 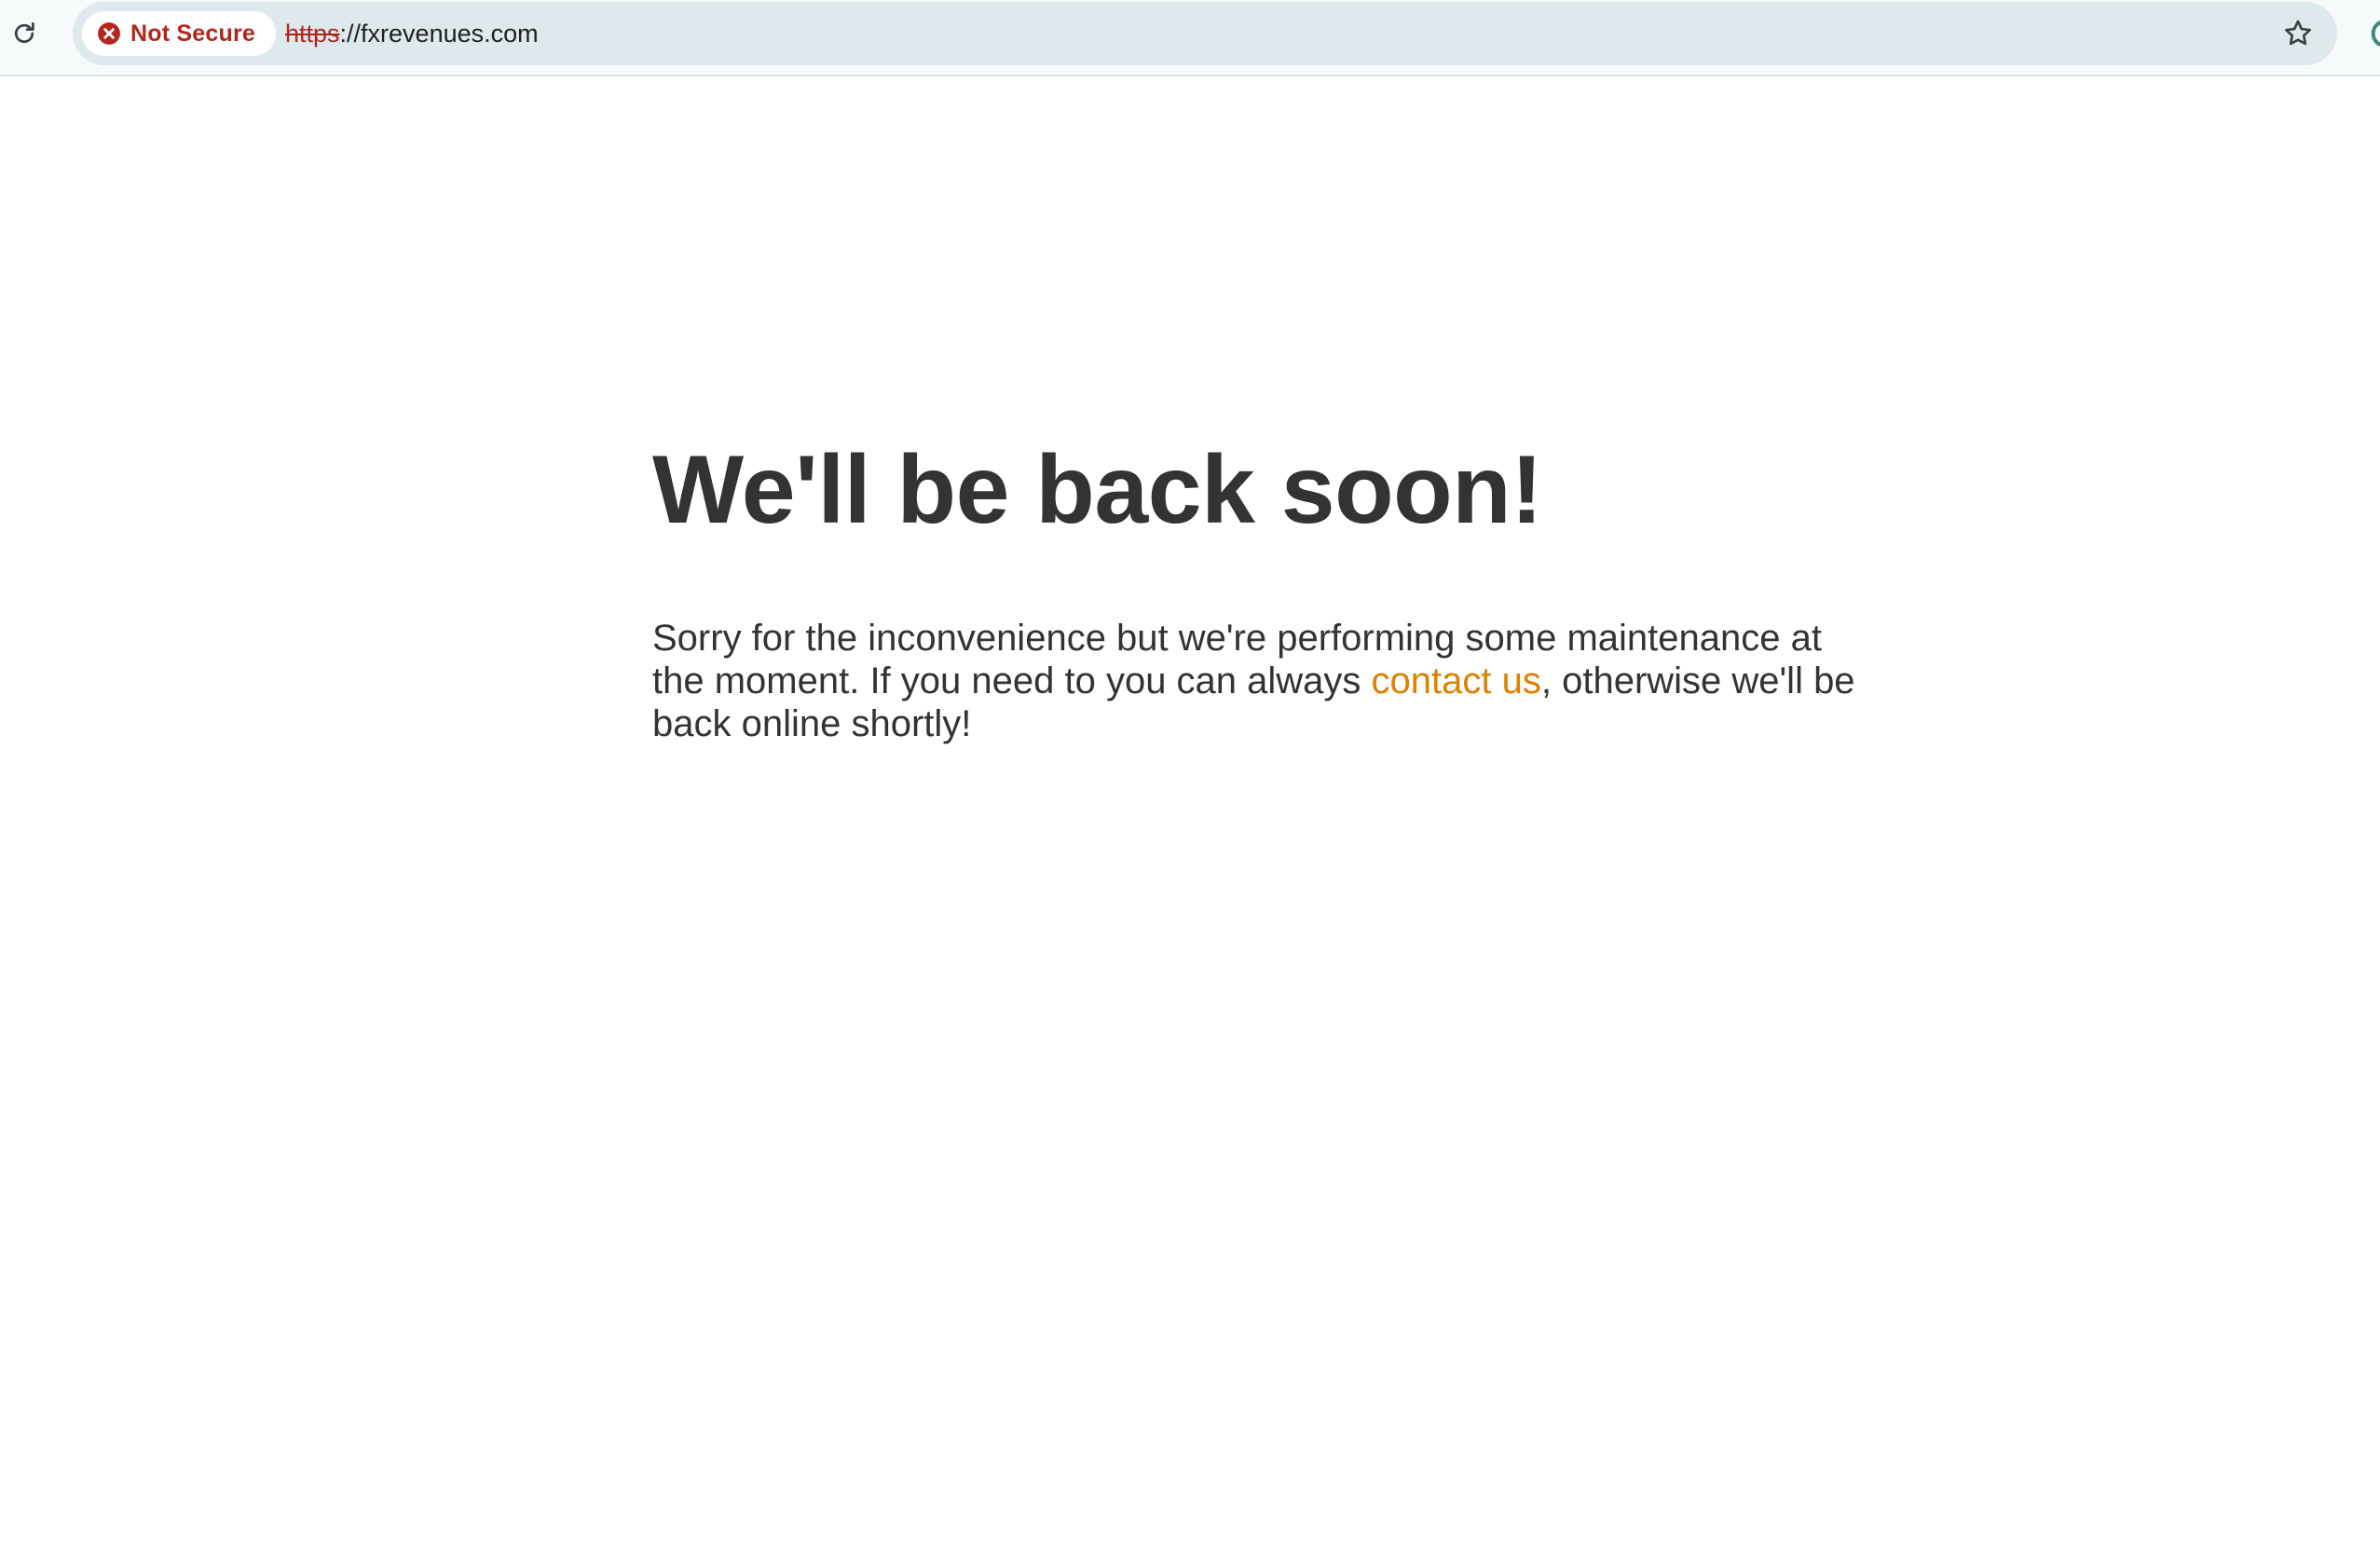 I want to click on url-scheme: https, so click(x=312, y=33).